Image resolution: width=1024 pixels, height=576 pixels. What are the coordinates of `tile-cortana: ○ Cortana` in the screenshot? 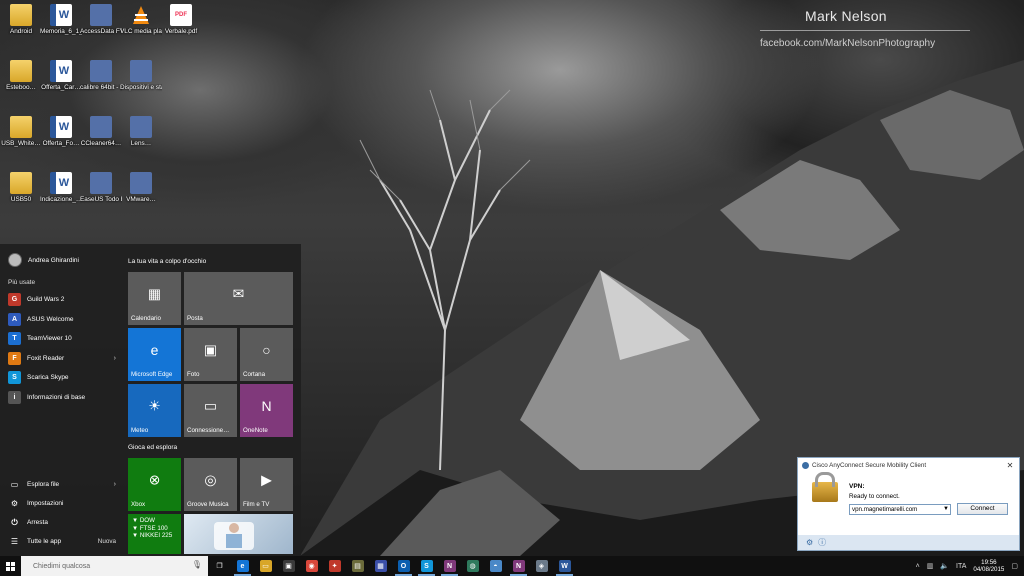 It's located at (266, 354).